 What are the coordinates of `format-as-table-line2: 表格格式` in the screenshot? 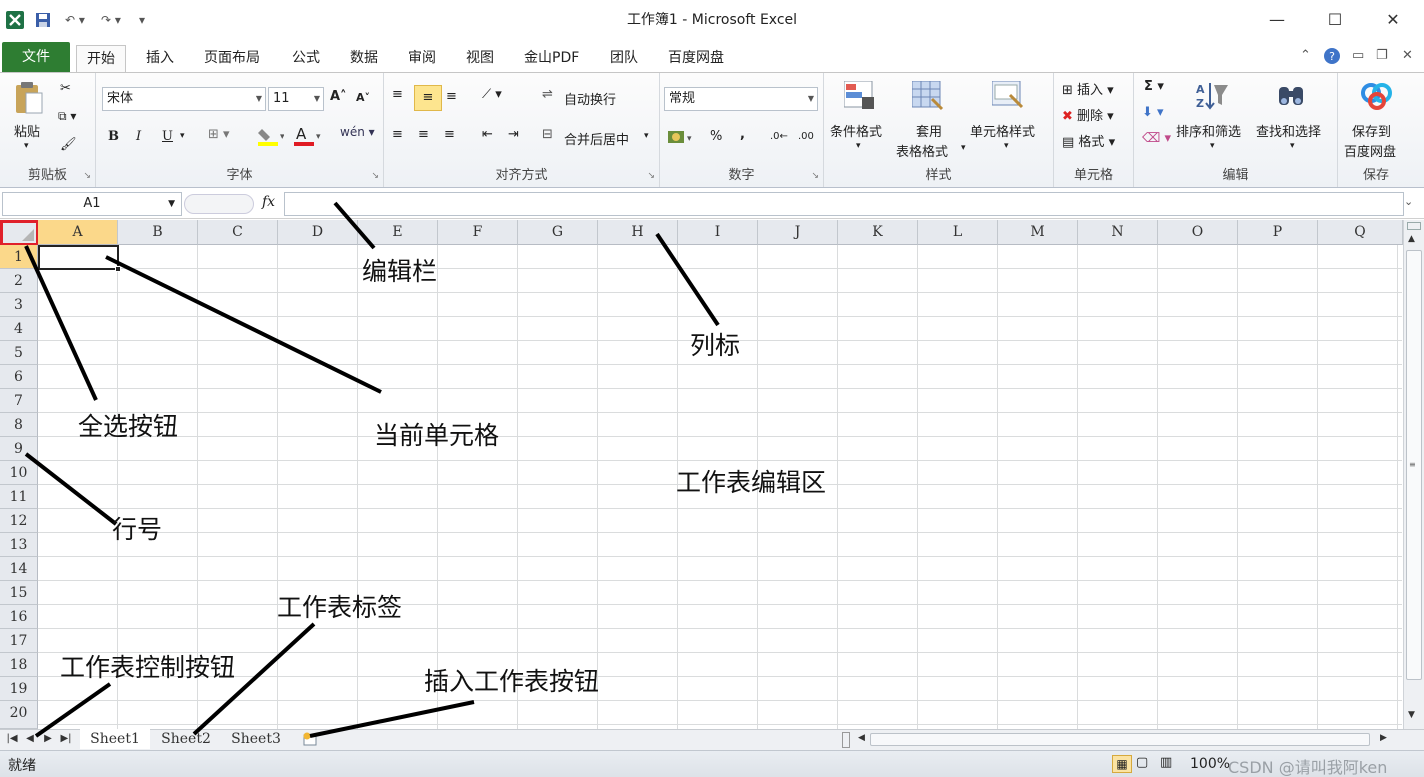 It's located at (922, 150).